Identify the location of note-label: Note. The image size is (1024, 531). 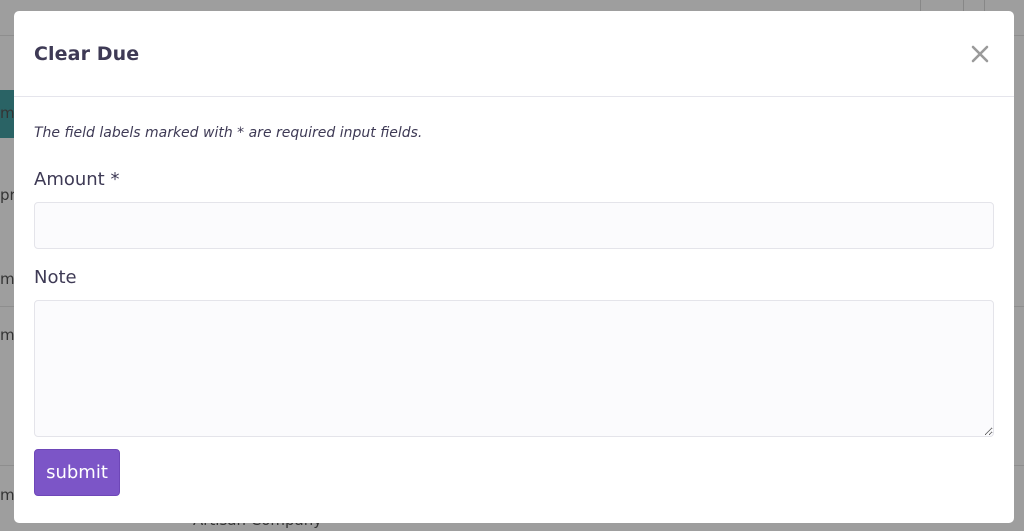
(55, 277).